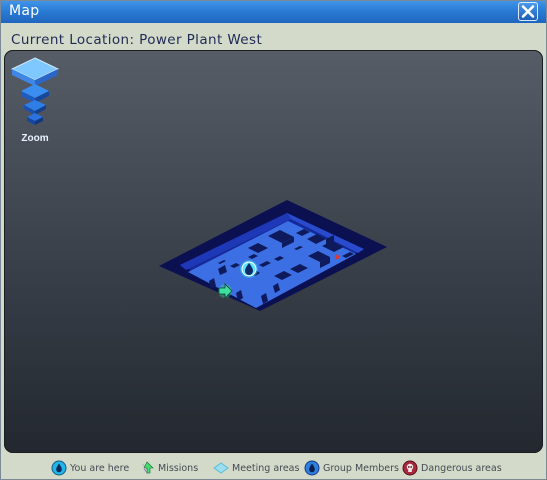 The width and height of the screenshot is (547, 480). What do you see at coordinates (225, 291) in the screenshot?
I see `mission-marker` at bounding box center [225, 291].